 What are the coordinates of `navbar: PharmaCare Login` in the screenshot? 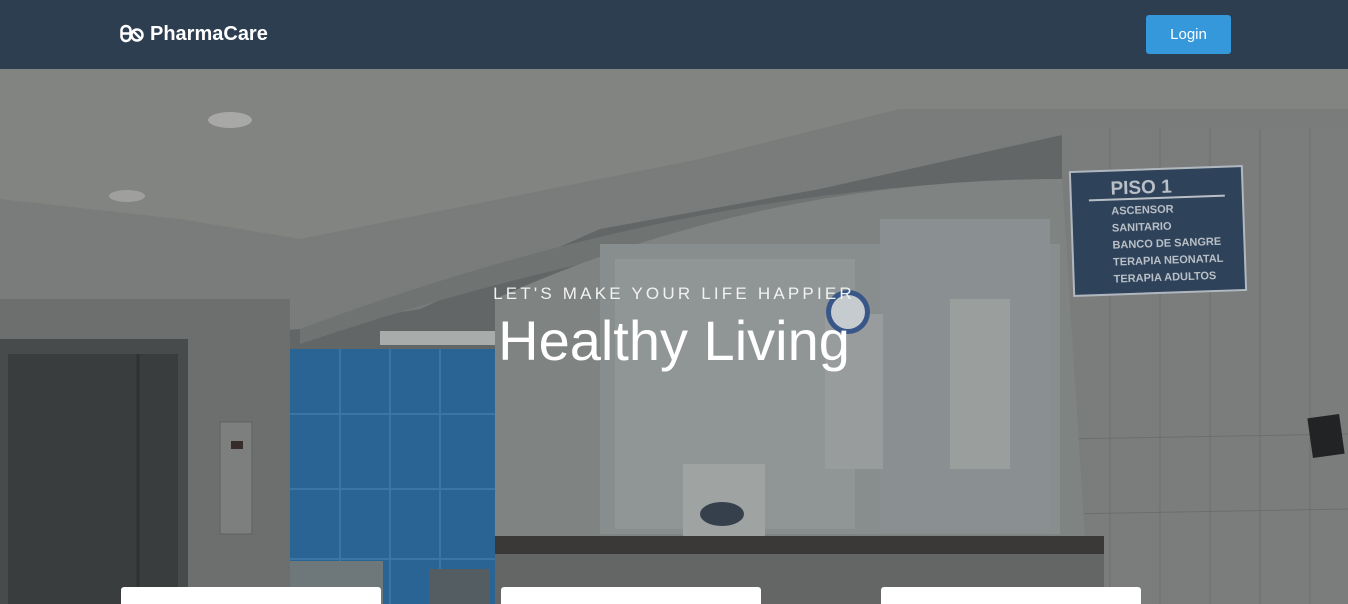 It's located at (674, 34).